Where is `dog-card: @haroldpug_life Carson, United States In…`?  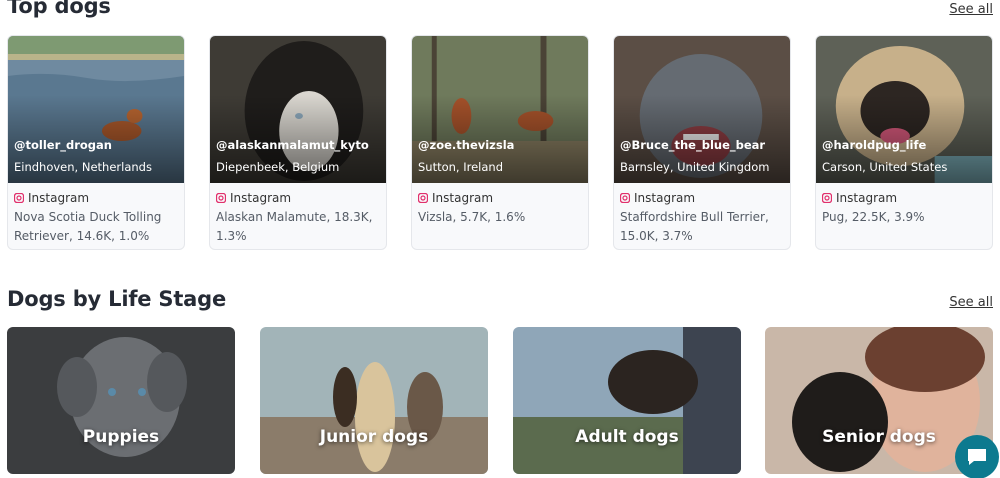 dog-card: @haroldpug_life Carson, United States In… is located at coordinates (904, 142).